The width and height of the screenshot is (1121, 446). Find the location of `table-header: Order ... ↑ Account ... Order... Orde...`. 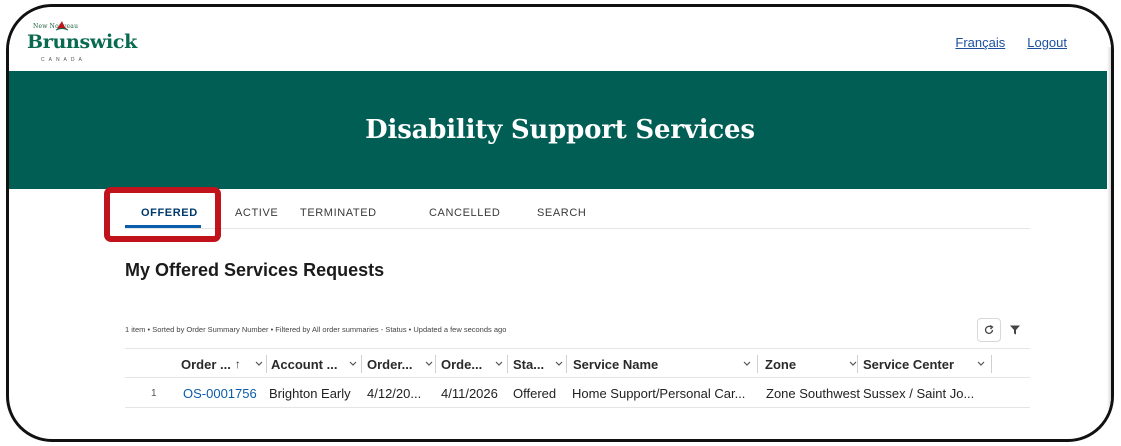

table-header: Order ... ↑ Account ... Order... Orde... is located at coordinates (577, 363).